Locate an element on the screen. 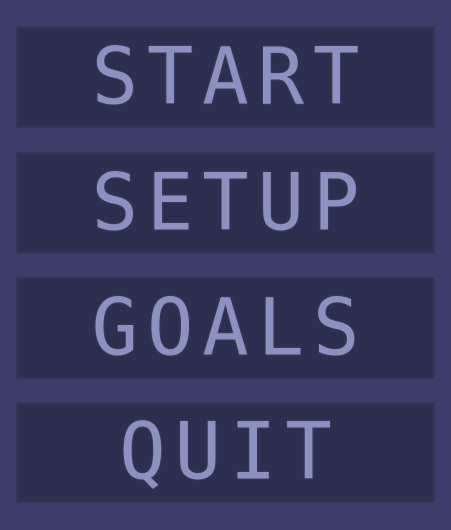 This screenshot has height=530, width=451. start-button-label: START is located at coordinates (230, 77).